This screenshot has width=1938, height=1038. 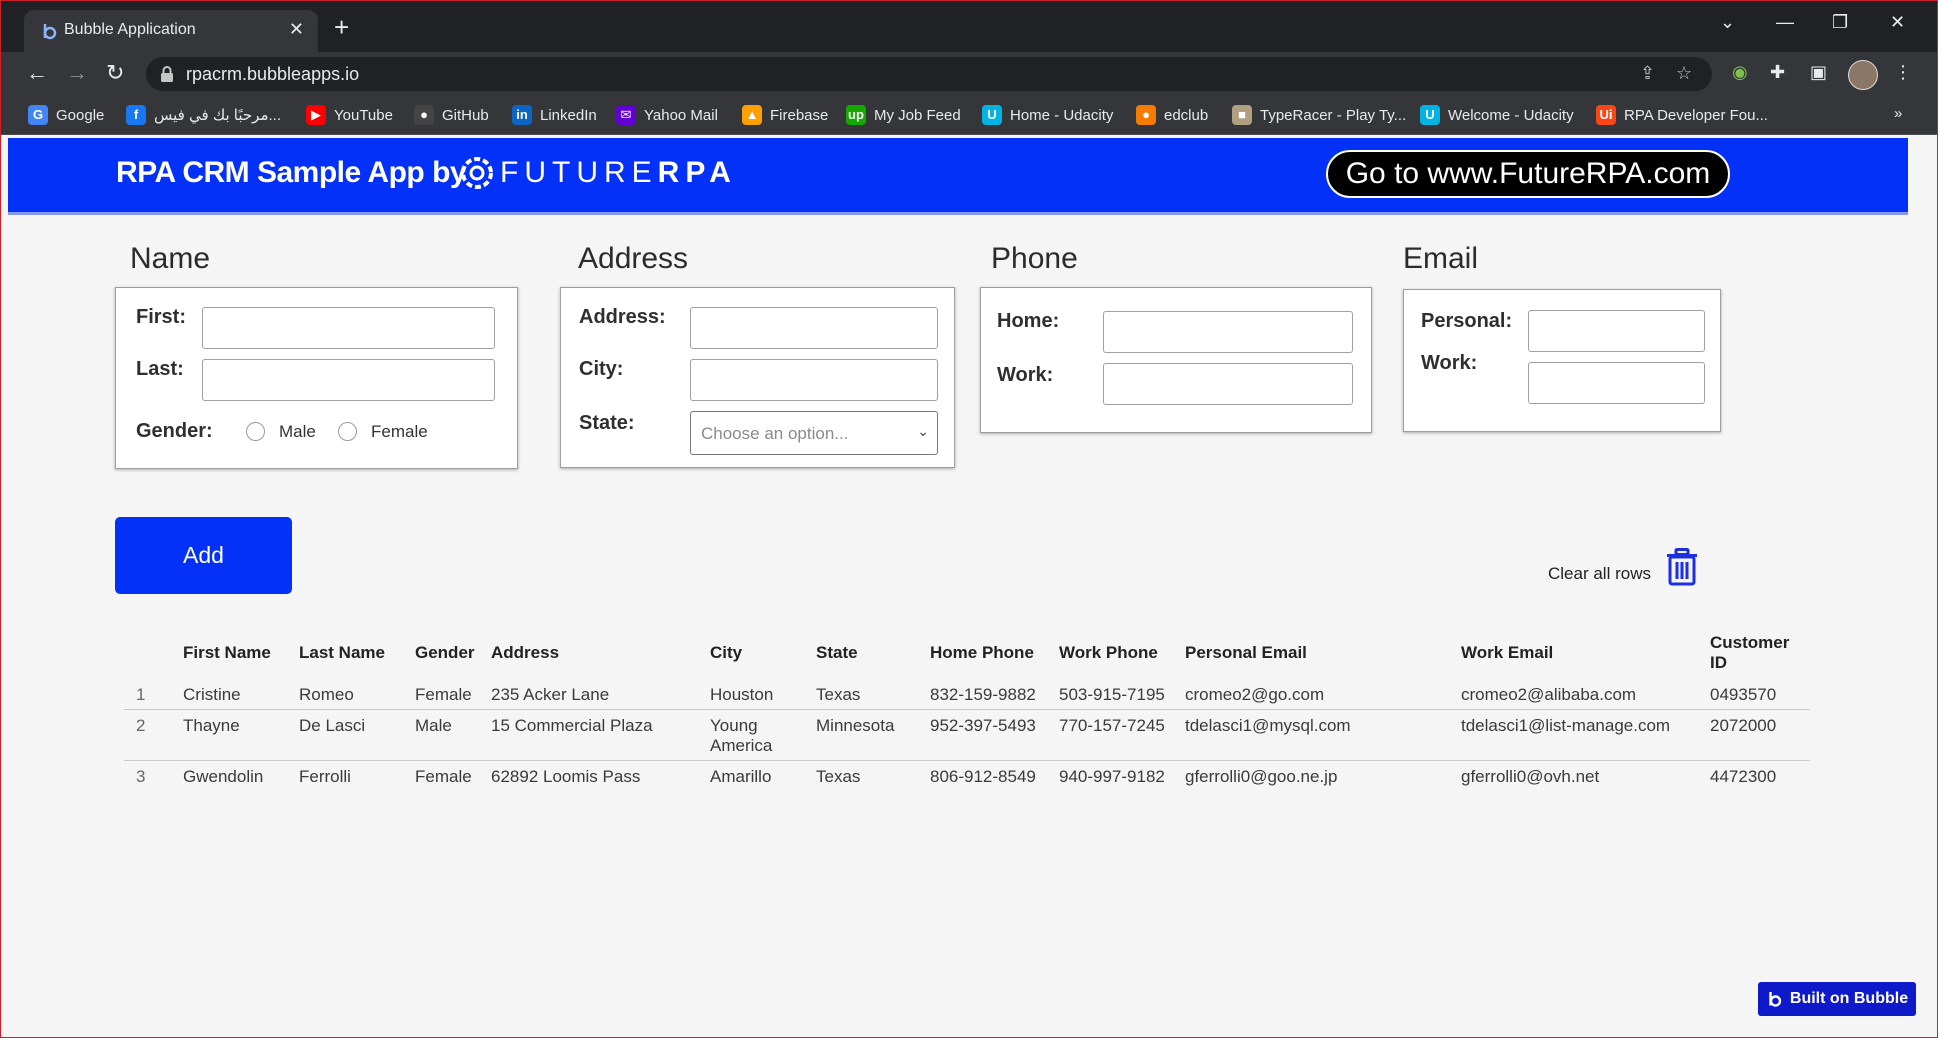 What do you see at coordinates (1897, 22) in the screenshot?
I see `window-close-icon: ✕` at bounding box center [1897, 22].